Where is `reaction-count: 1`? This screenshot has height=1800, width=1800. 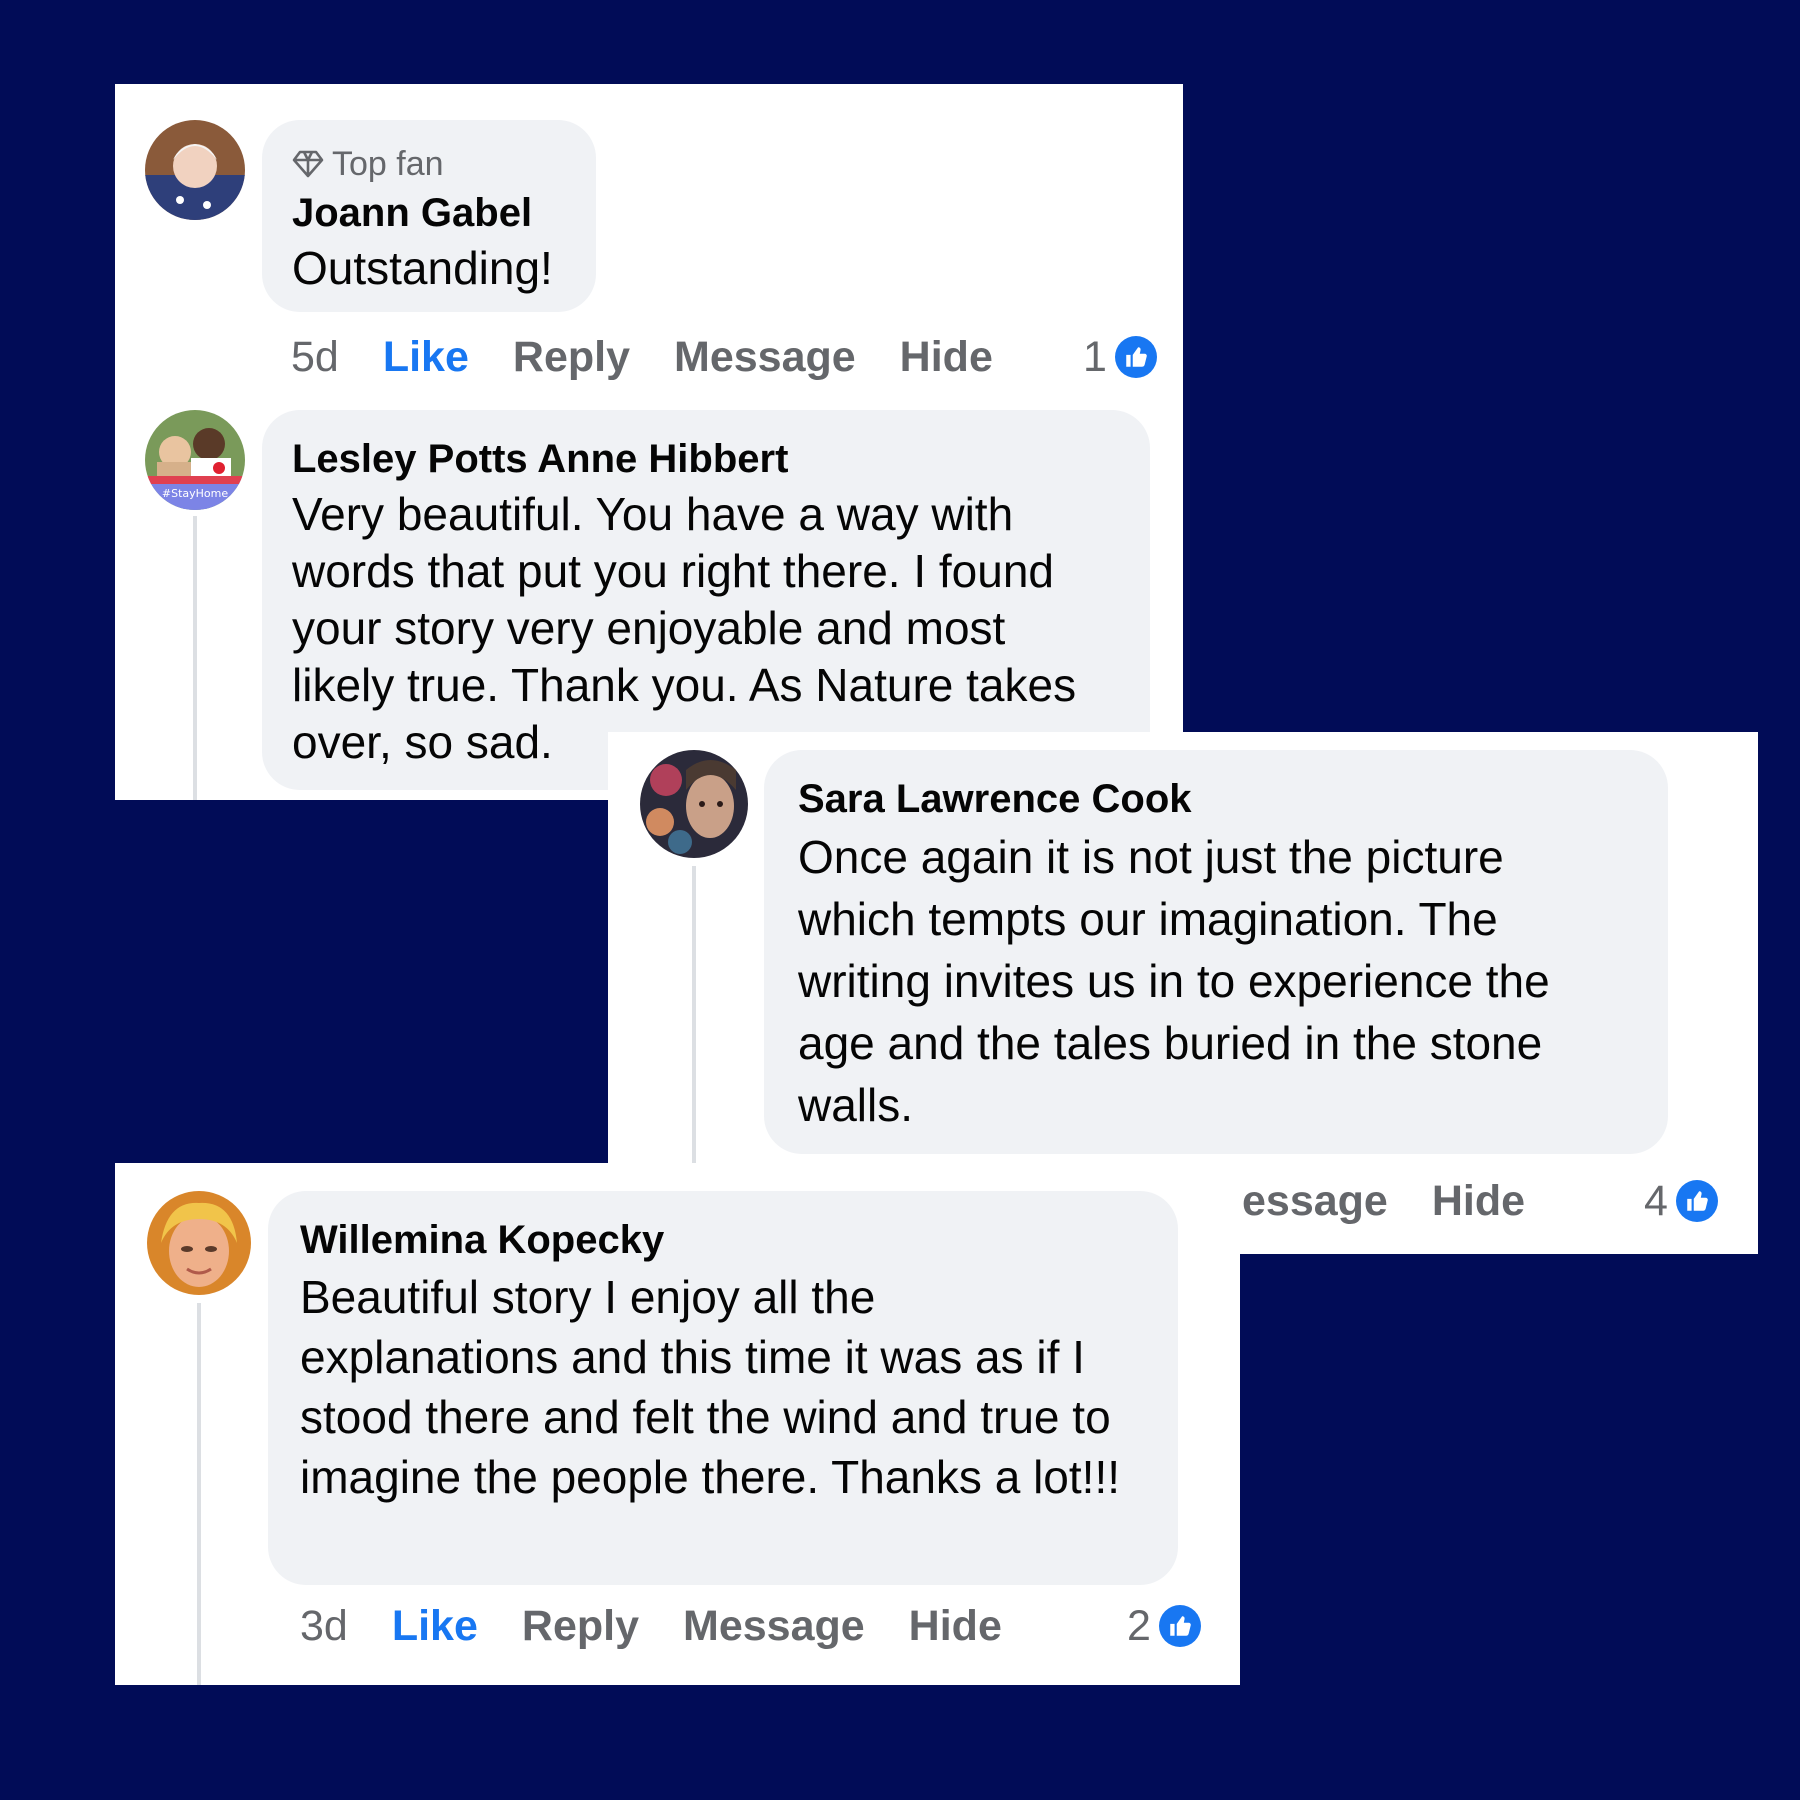
reaction-count: 1 is located at coordinates (1120, 357).